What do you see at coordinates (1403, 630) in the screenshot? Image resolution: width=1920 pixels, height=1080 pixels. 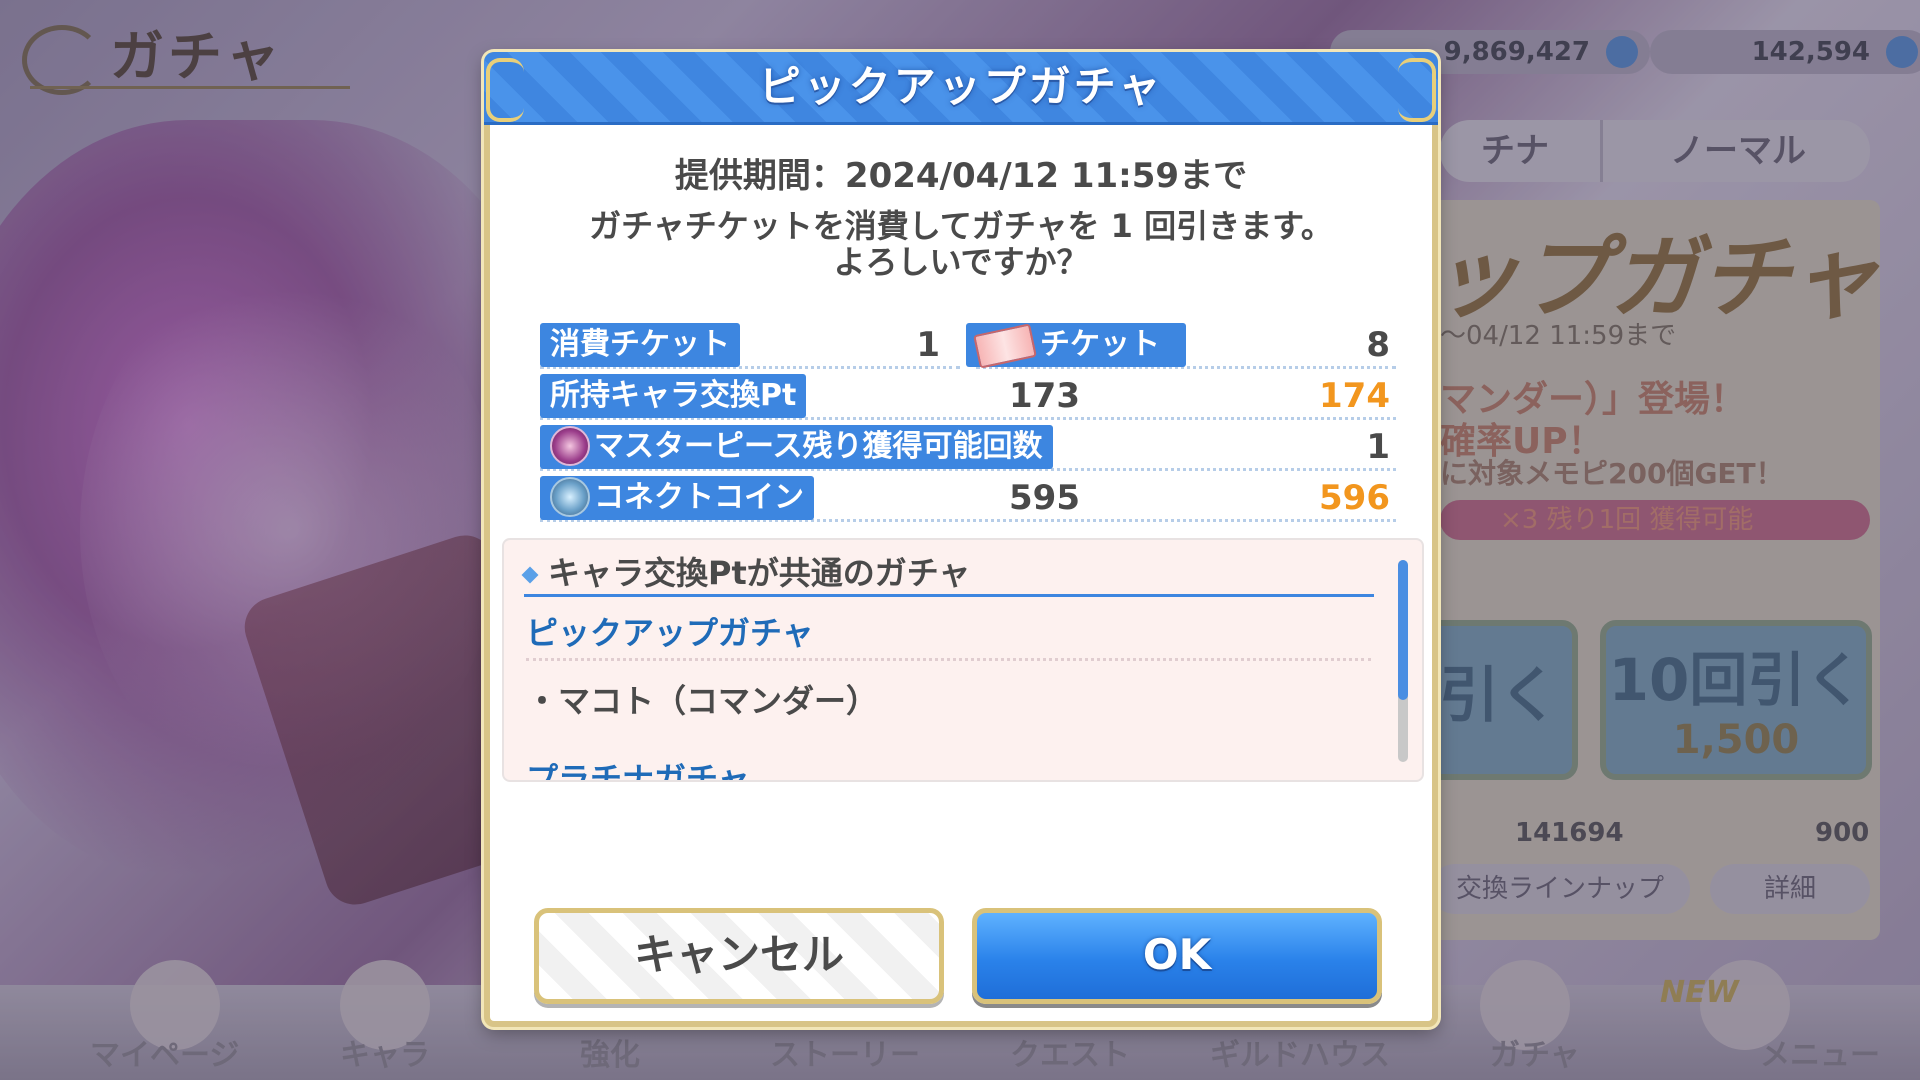 I see `scrollbar-thumb` at bounding box center [1403, 630].